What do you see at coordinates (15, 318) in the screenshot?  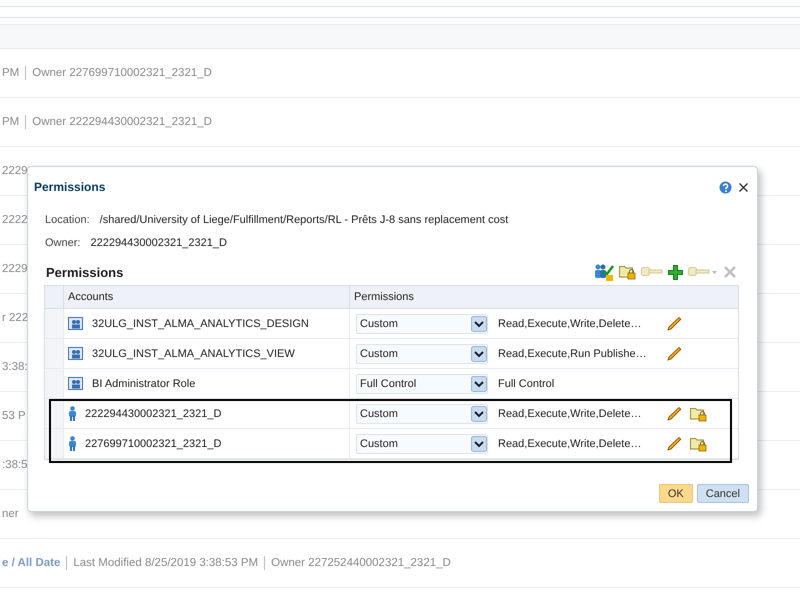 I see `item-meta: r 222` at bounding box center [15, 318].